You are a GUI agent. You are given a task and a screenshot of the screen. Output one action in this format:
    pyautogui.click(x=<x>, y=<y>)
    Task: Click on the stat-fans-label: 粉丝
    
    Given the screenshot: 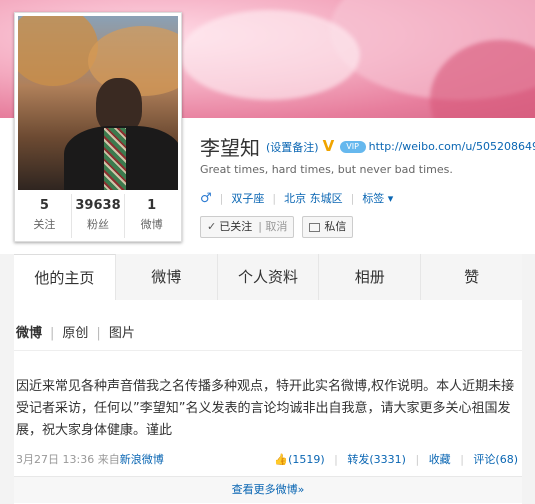 What is the action you would take?
    pyautogui.click(x=98, y=224)
    